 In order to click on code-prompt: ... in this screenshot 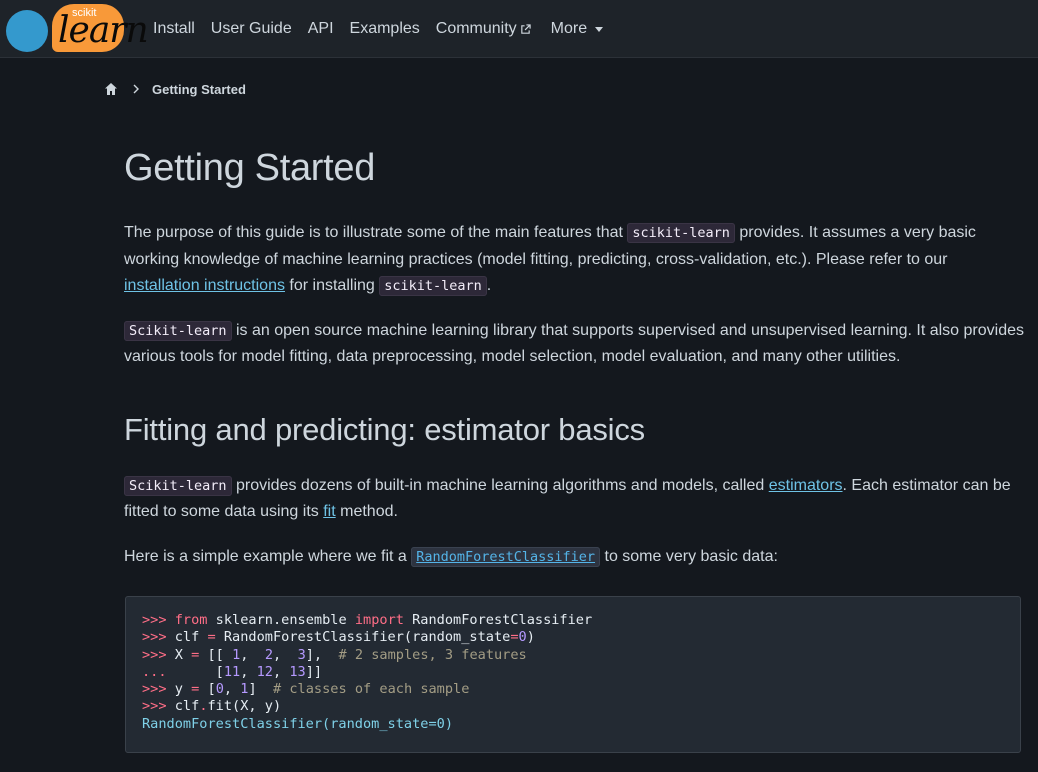, I will do `click(154, 671)`.